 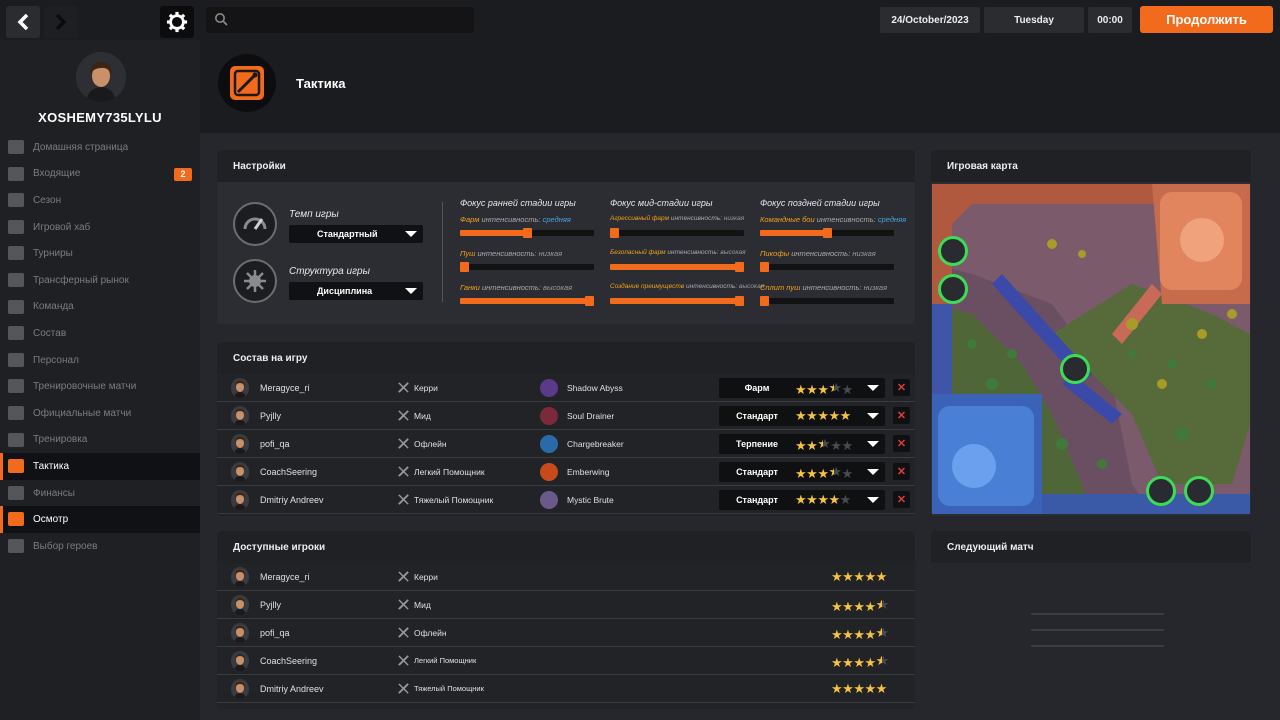 I want to click on tempo-label: Темп игры, so click(x=314, y=214).